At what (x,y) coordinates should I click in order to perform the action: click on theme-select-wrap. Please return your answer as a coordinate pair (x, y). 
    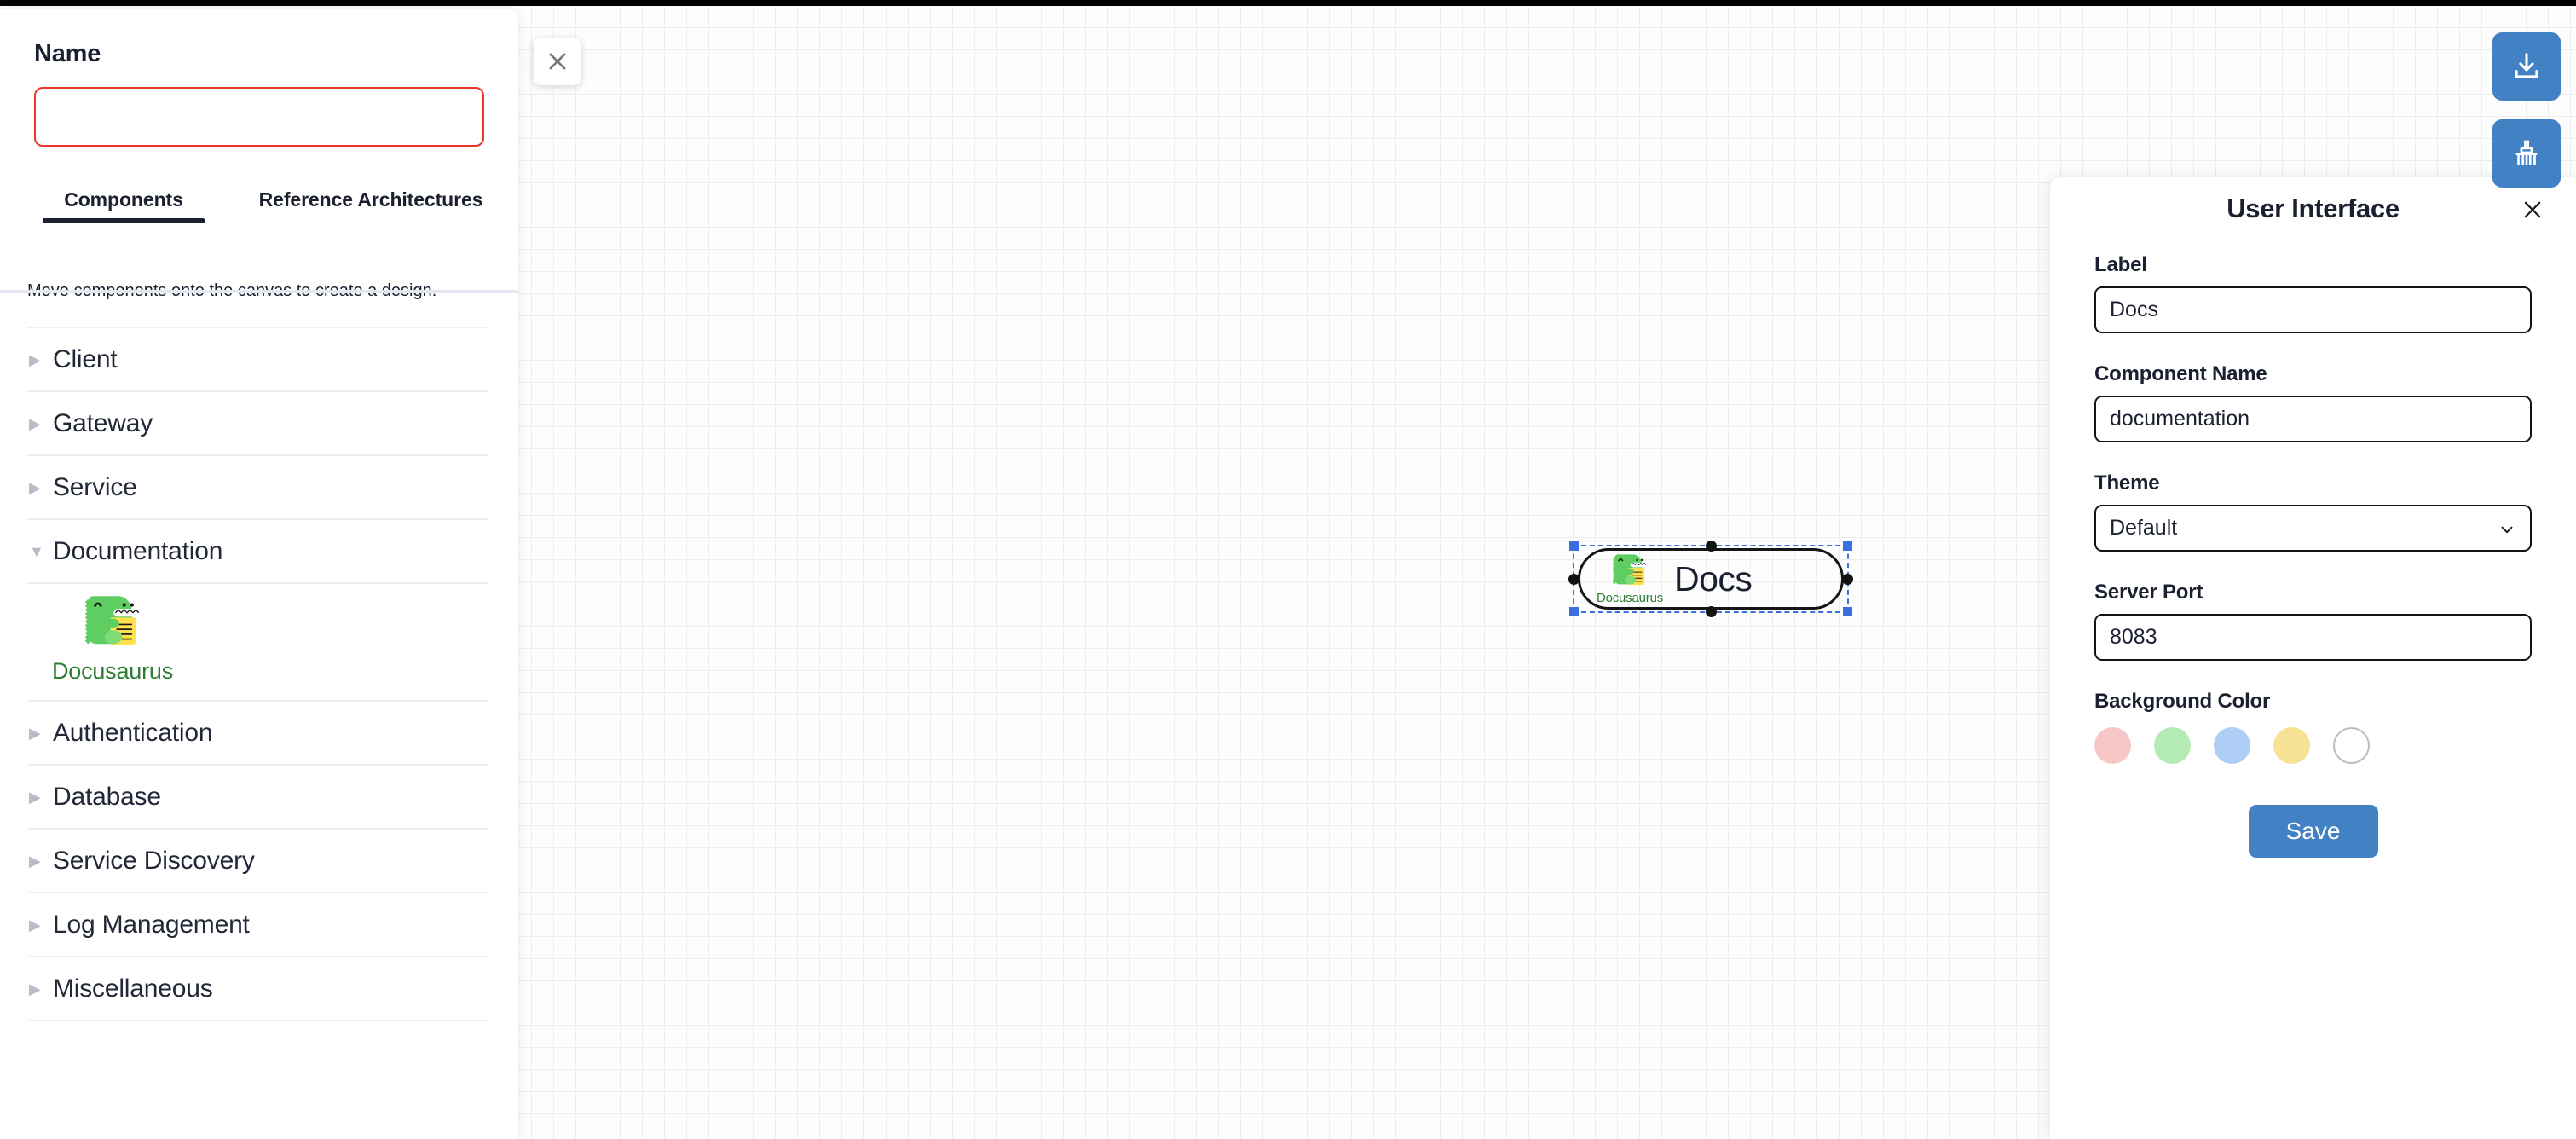
    Looking at the image, I should click on (2313, 528).